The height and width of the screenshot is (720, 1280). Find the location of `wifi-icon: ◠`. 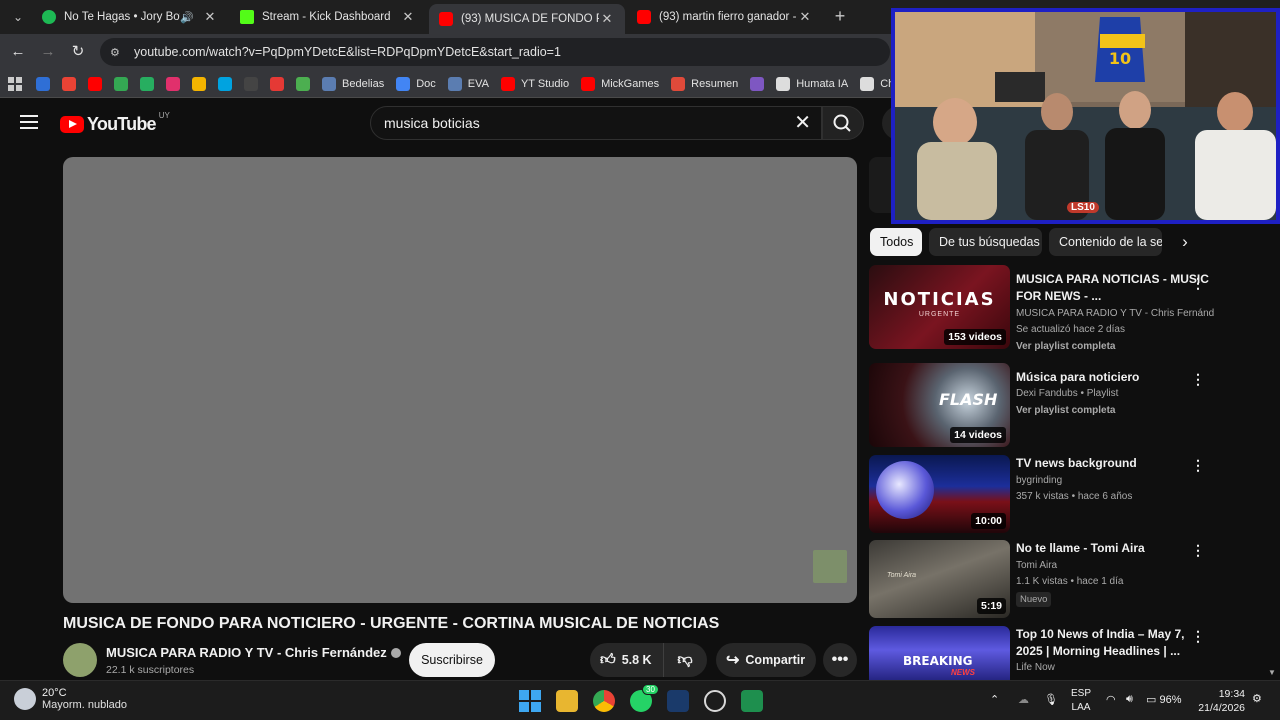

wifi-icon: ◠ is located at coordinates (1111, 699).